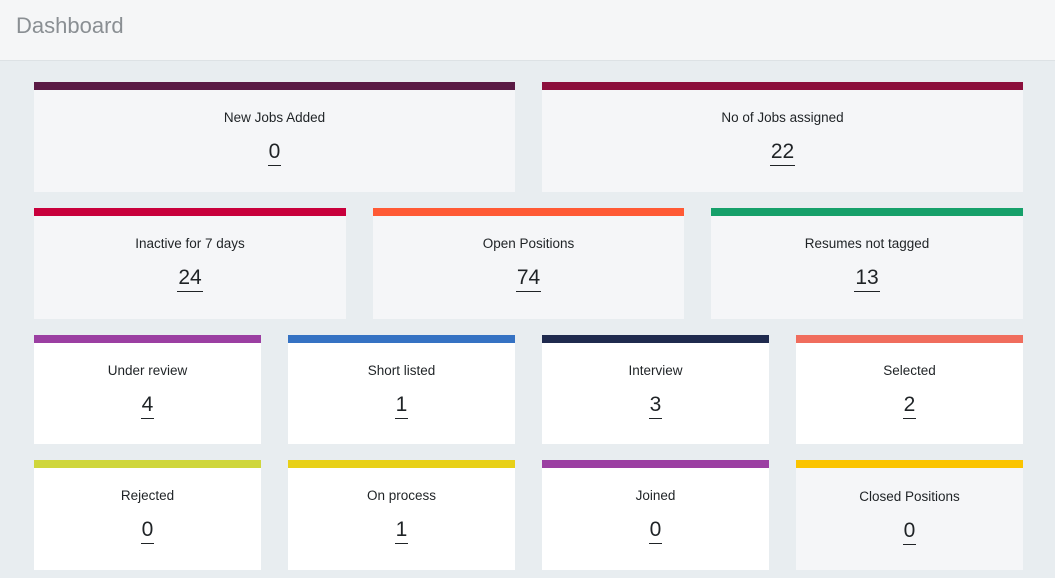 The width and height of the screenshot is (1055, 578). What do you see at coordinates (190, 263) in the screenshot?
I see `card-inactive-7-days: Inactive for 7 days 24` at bounding box center [190, 263].